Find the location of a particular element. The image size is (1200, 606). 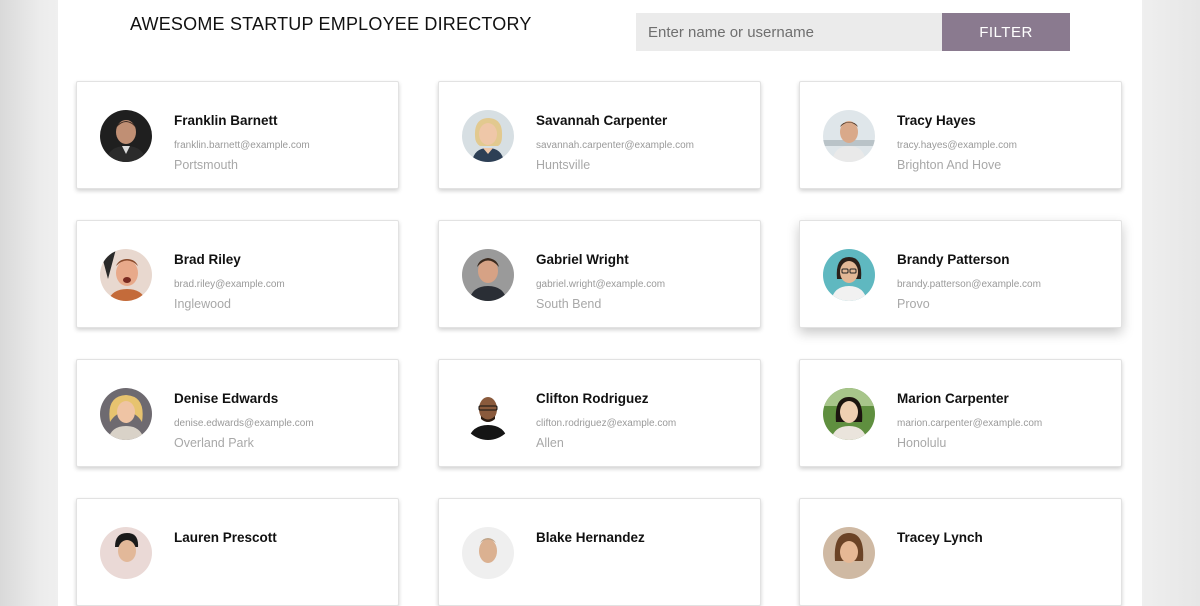

employee-email: franklin.barnett@example.com is located at coordinates (242, 145).